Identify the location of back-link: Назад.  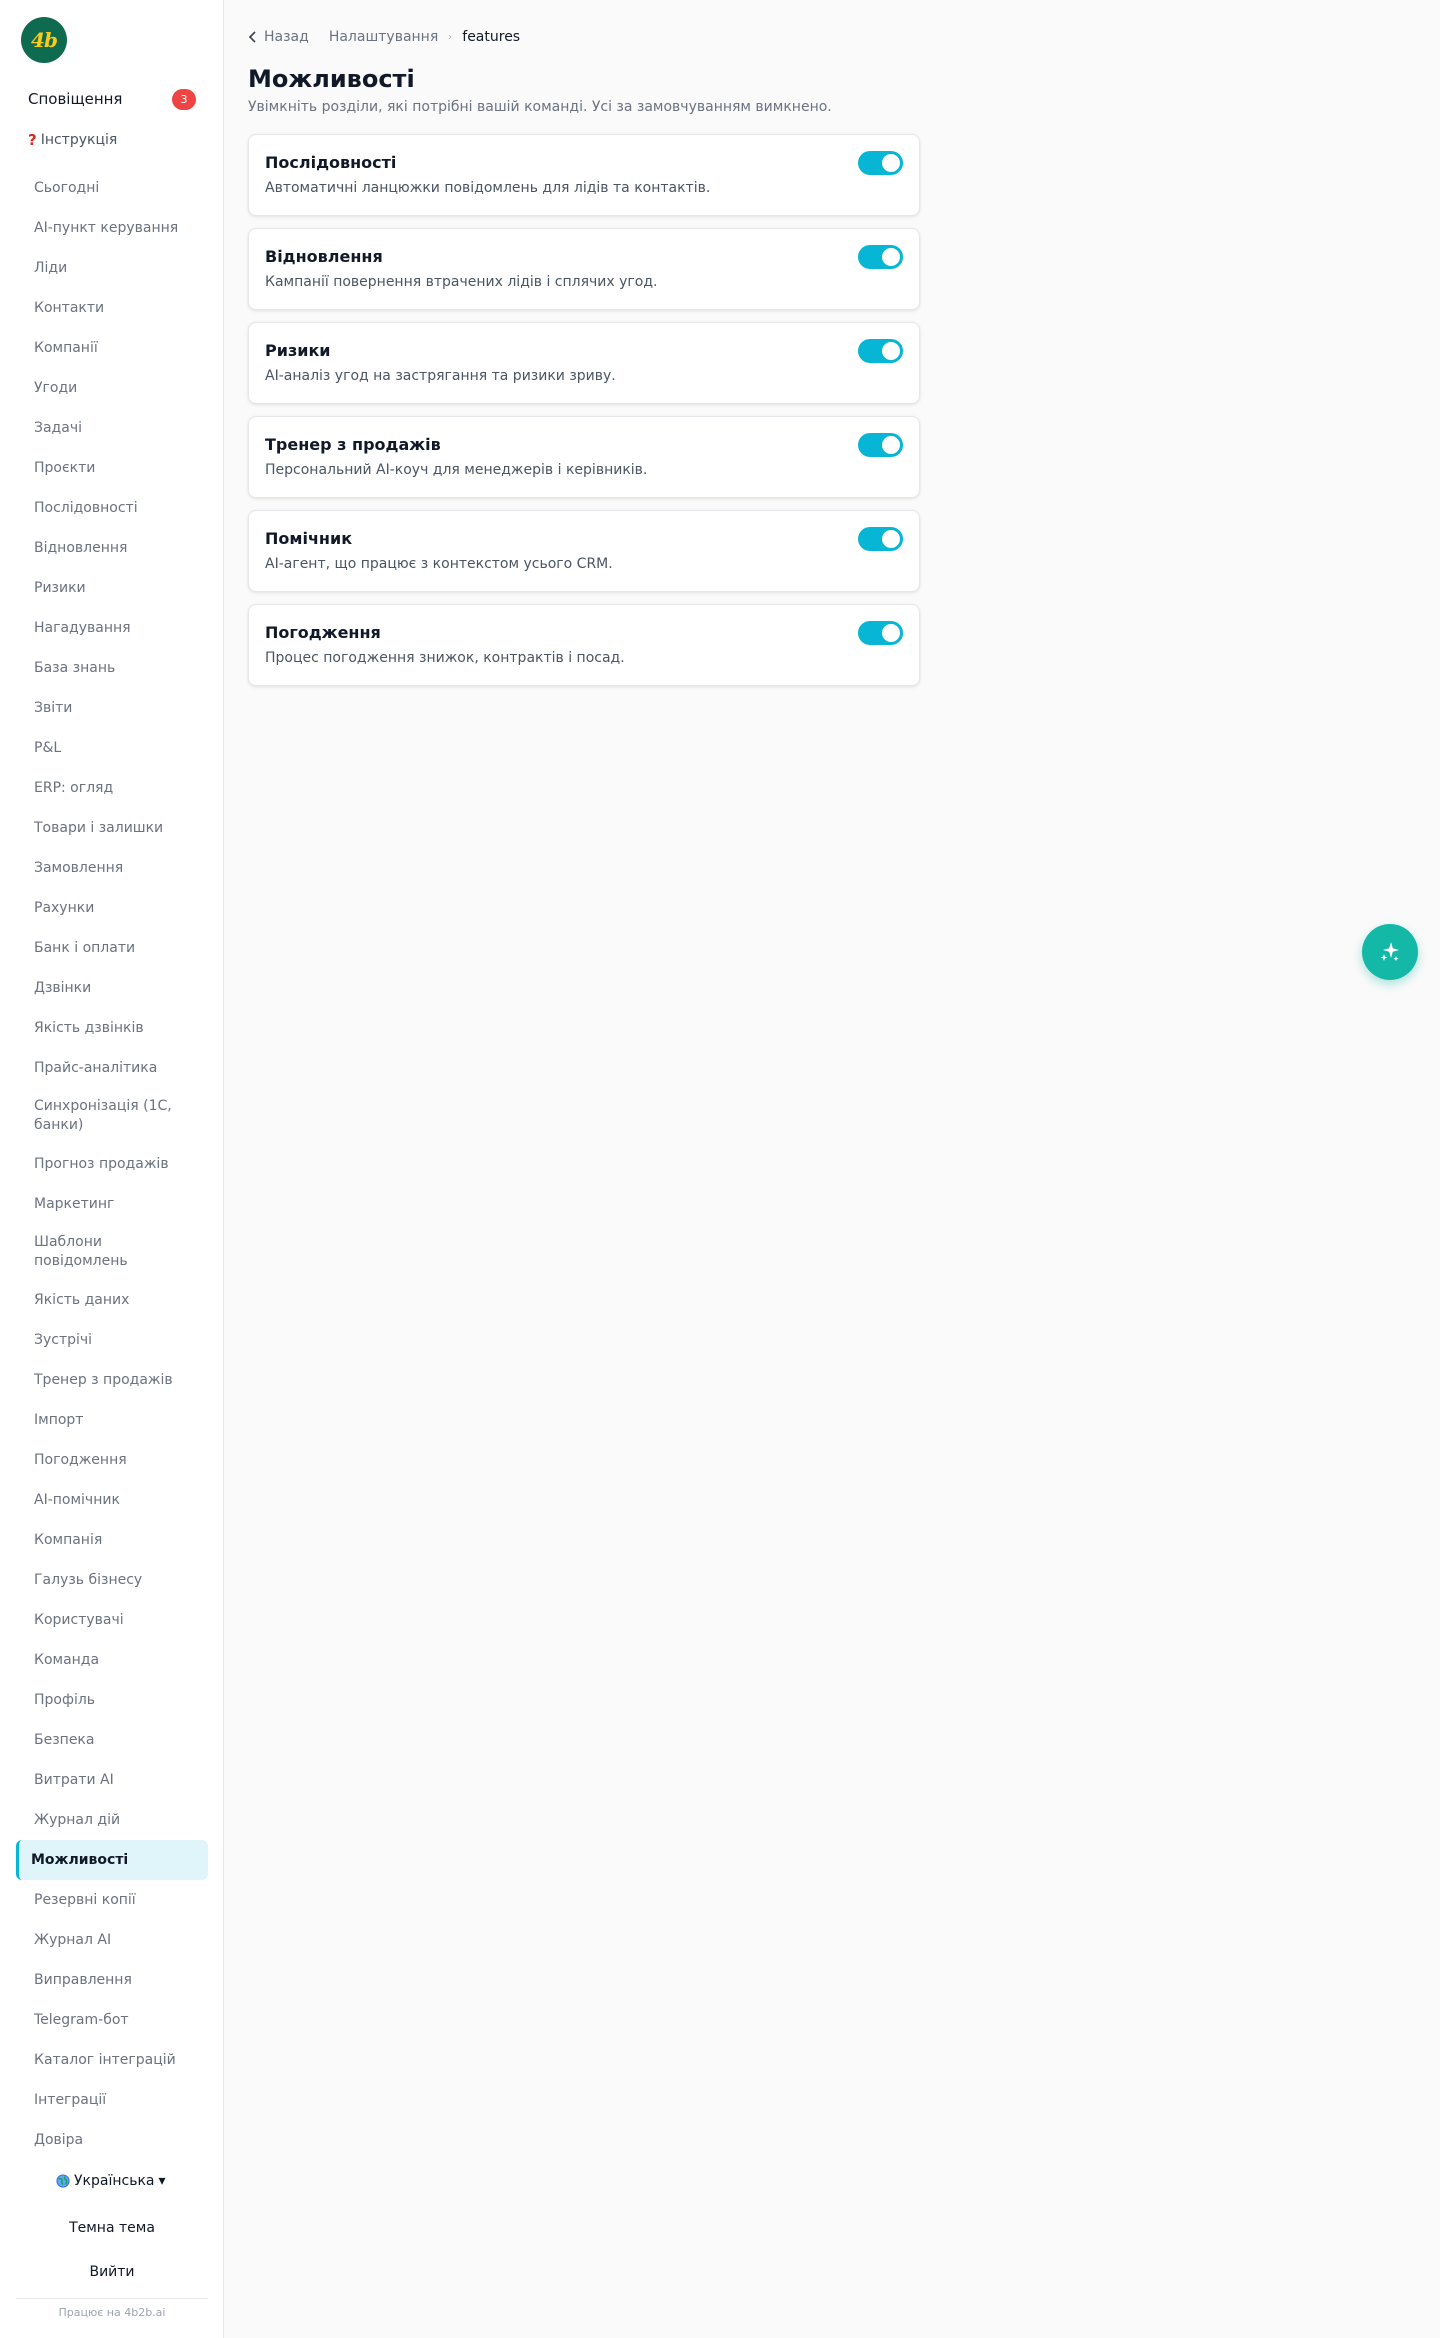
(278, 37).